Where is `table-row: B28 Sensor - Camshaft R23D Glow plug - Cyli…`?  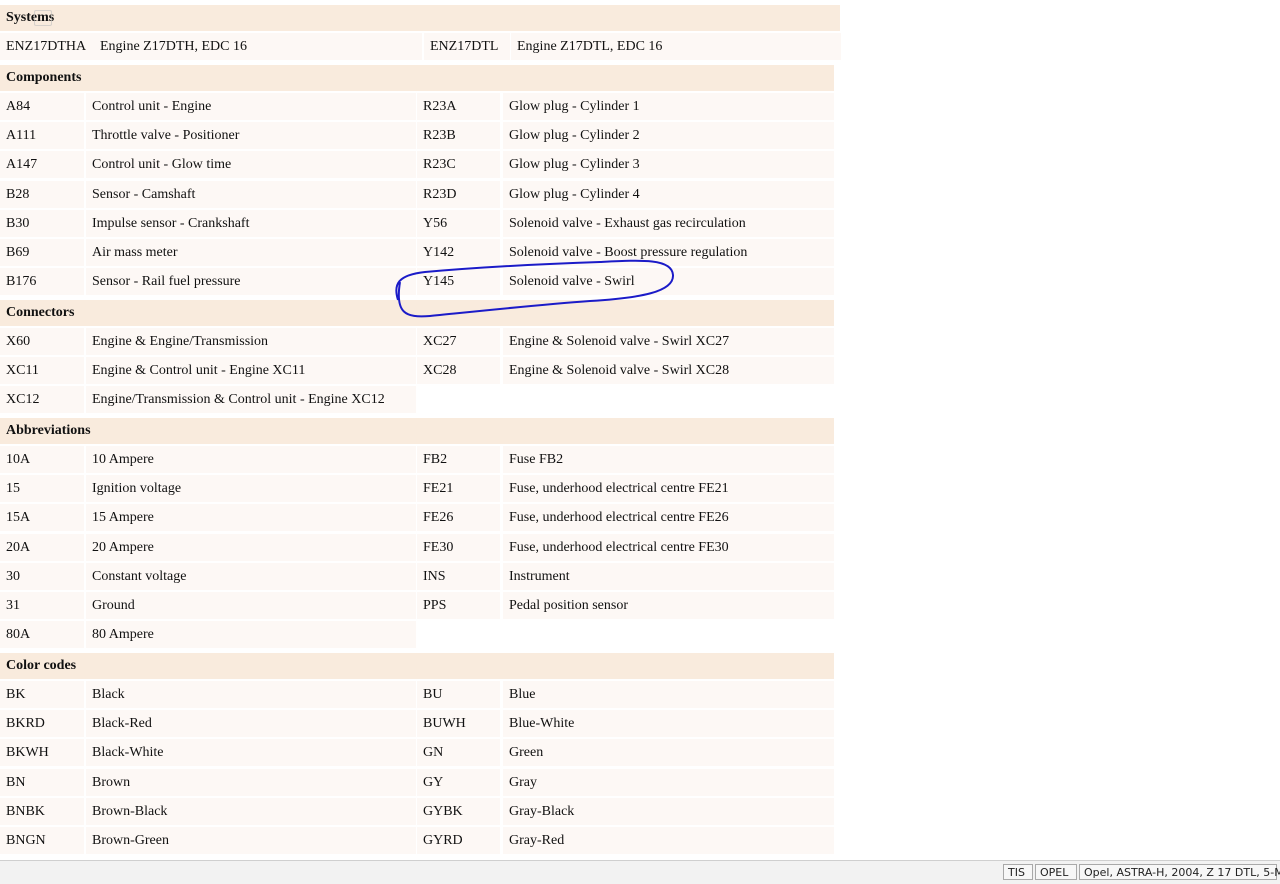 table-row: B28 Sensor - Camshaft R23D Glow plug - Cyli… is located at coordinates (420, 194).